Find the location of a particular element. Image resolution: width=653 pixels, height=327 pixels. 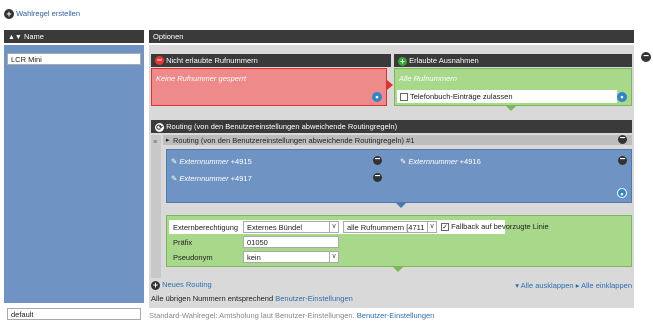

collapse-all-link: ▸ Alle einklappen is located at coordinates (604, 285).